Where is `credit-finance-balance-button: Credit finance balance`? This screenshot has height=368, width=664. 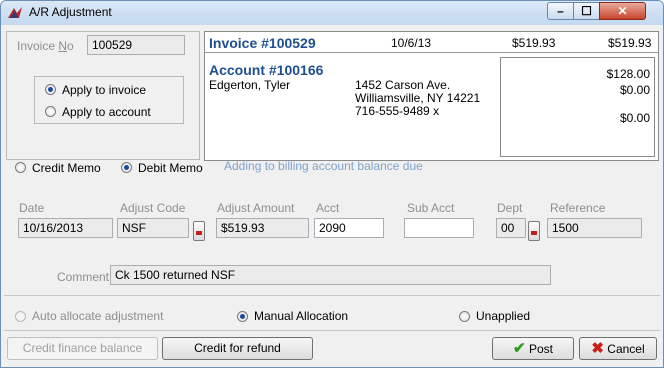 credit-finance-balance-button: Credit finance balance is located at coordinates (82, 348).